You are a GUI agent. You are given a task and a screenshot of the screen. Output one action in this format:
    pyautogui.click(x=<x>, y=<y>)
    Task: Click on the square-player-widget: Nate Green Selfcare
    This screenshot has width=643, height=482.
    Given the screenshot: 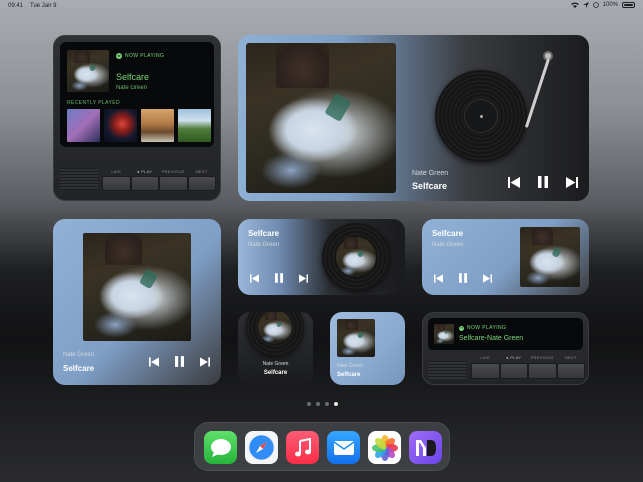 What is the action you would take?
    pyautogui.click(x=137, y=302)
    